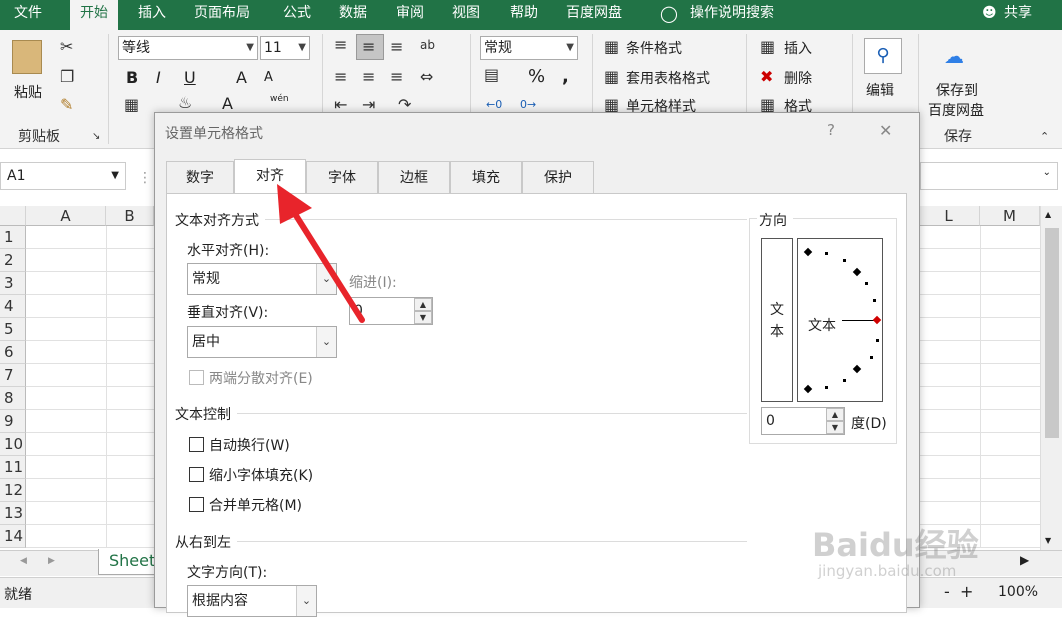 This screenshot has height=617, width=1062. I want to click on annotation-arrow, so click(321, 253).